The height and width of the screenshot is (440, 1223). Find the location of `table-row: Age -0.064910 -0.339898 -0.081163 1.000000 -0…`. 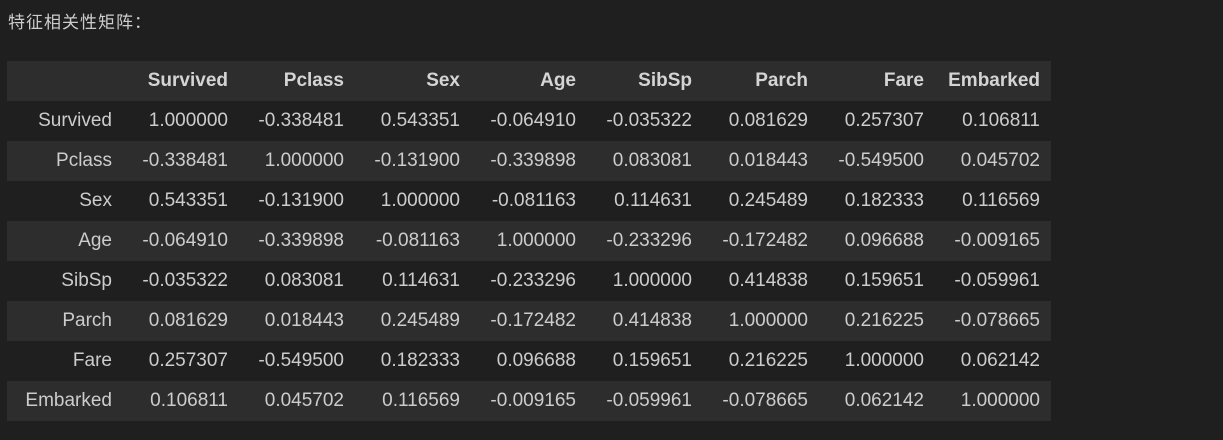

table-row: Age -0.064910 -0.339898 -0.081163 1.000000 -0… is located at coordinates (529, 241).